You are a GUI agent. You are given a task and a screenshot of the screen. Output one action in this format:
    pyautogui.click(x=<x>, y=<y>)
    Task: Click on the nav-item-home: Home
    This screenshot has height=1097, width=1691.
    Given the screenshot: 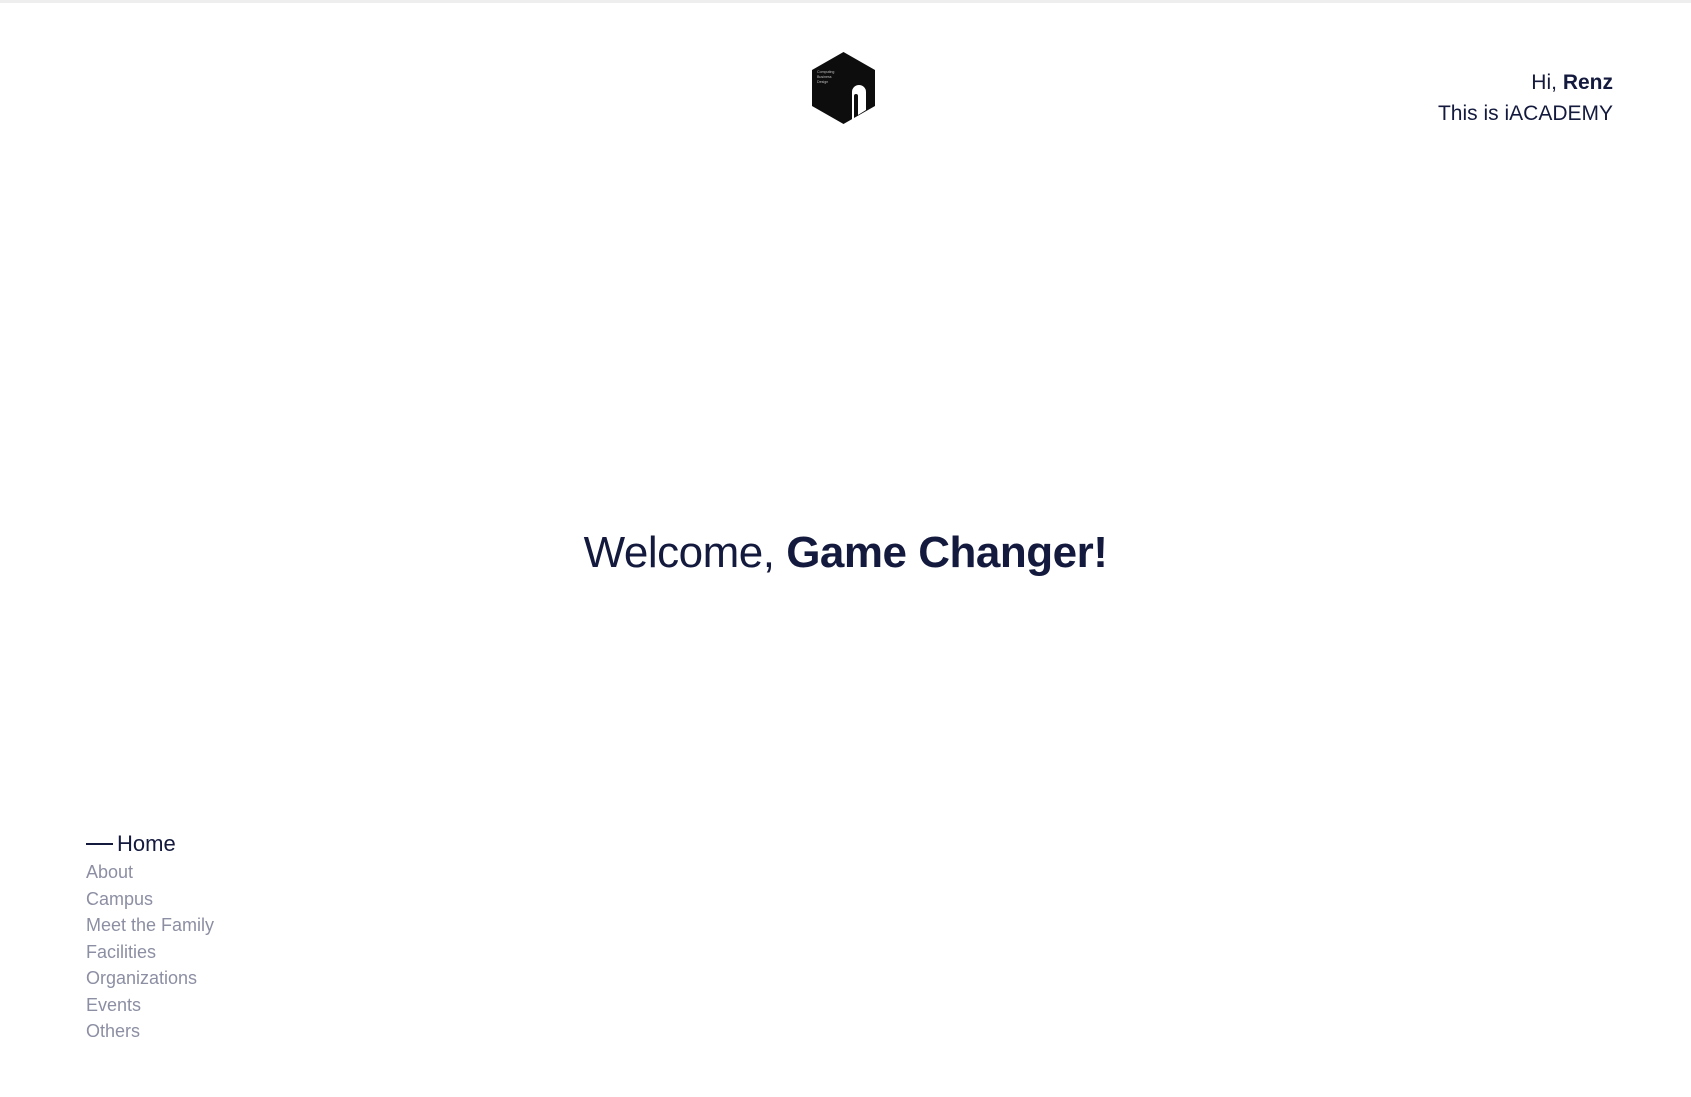 What is the action you would take?
    pyautogui.click(x=150, y=844)
    